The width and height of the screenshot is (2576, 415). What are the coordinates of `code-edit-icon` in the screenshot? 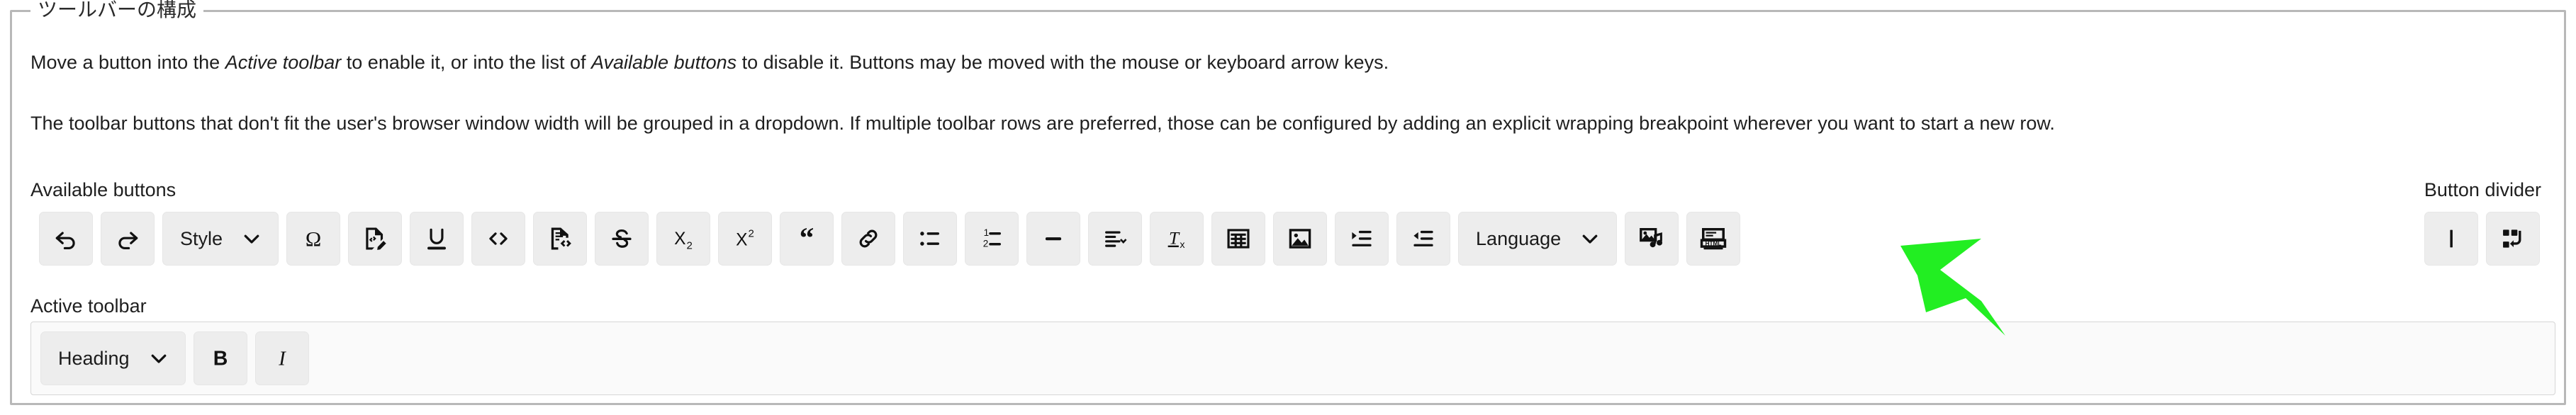 It's located at (375, 239).